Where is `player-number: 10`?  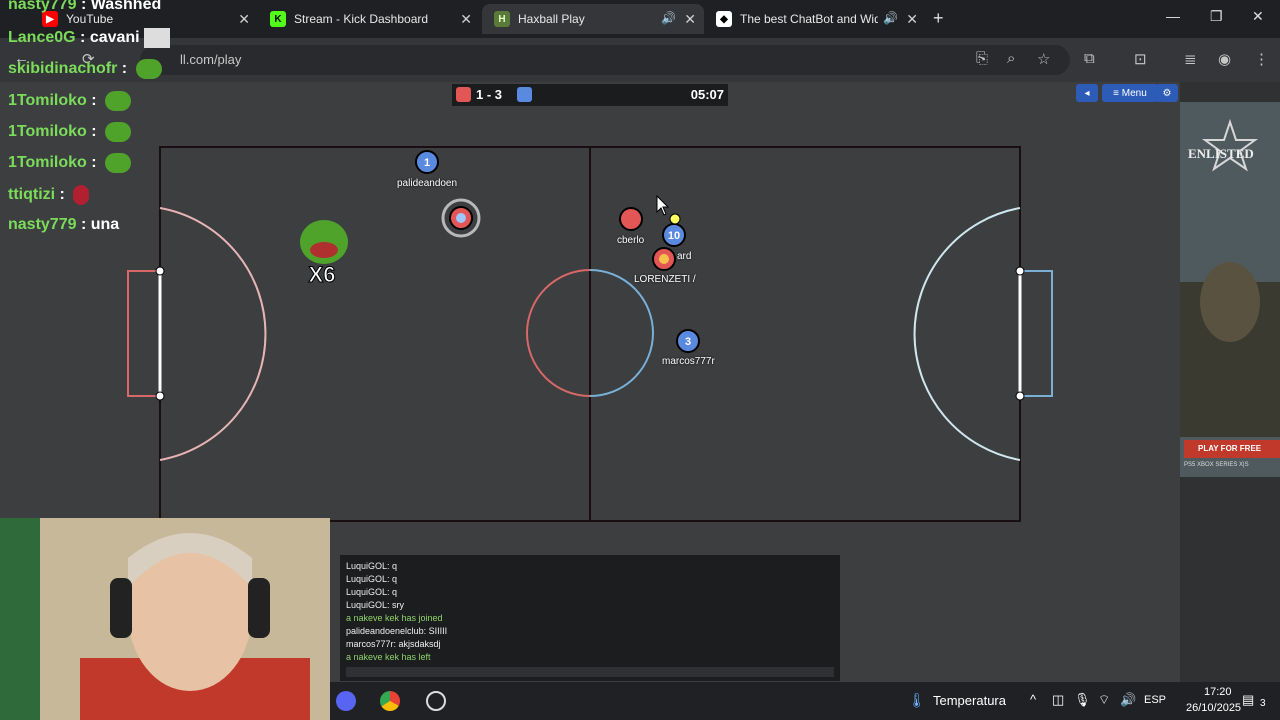
player-number: 10 is located at coordinates (674, 236).